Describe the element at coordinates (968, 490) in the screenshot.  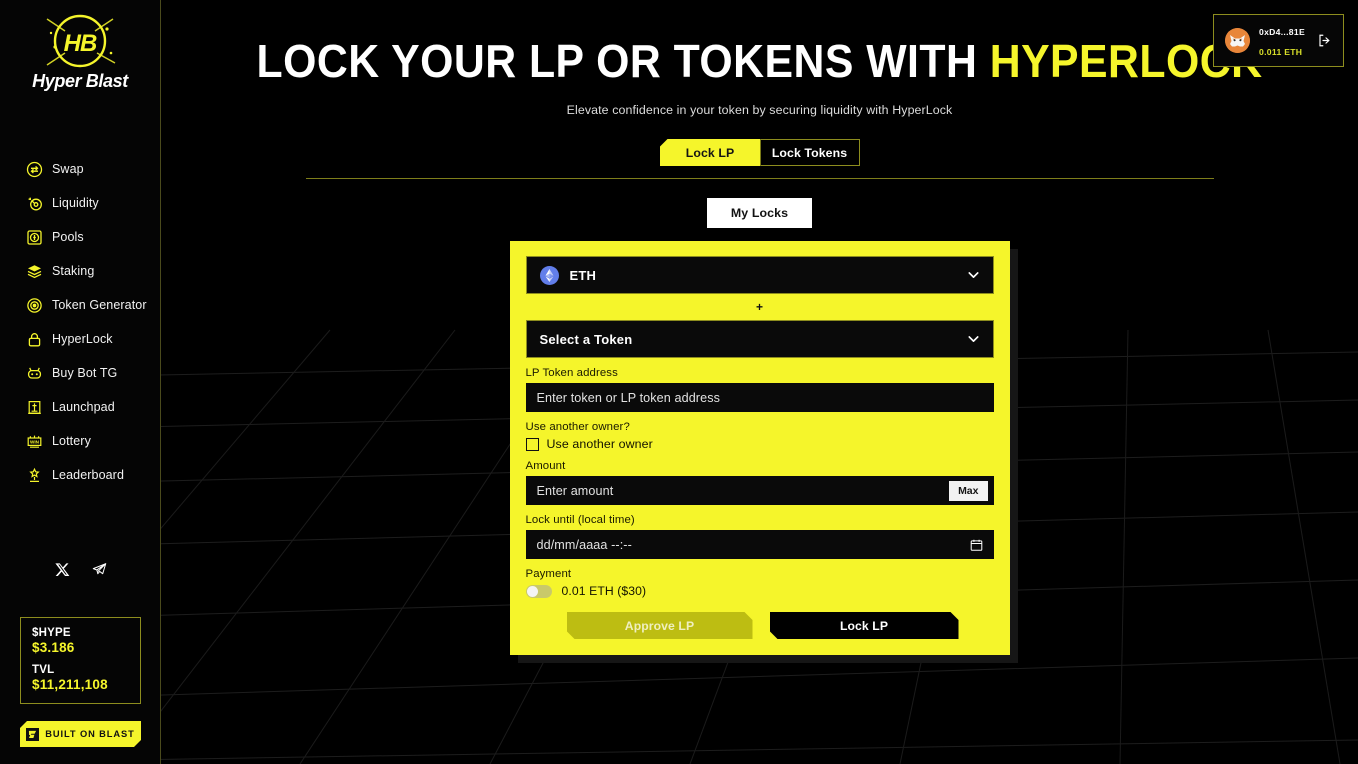
I see `max-button: Max` at that location.